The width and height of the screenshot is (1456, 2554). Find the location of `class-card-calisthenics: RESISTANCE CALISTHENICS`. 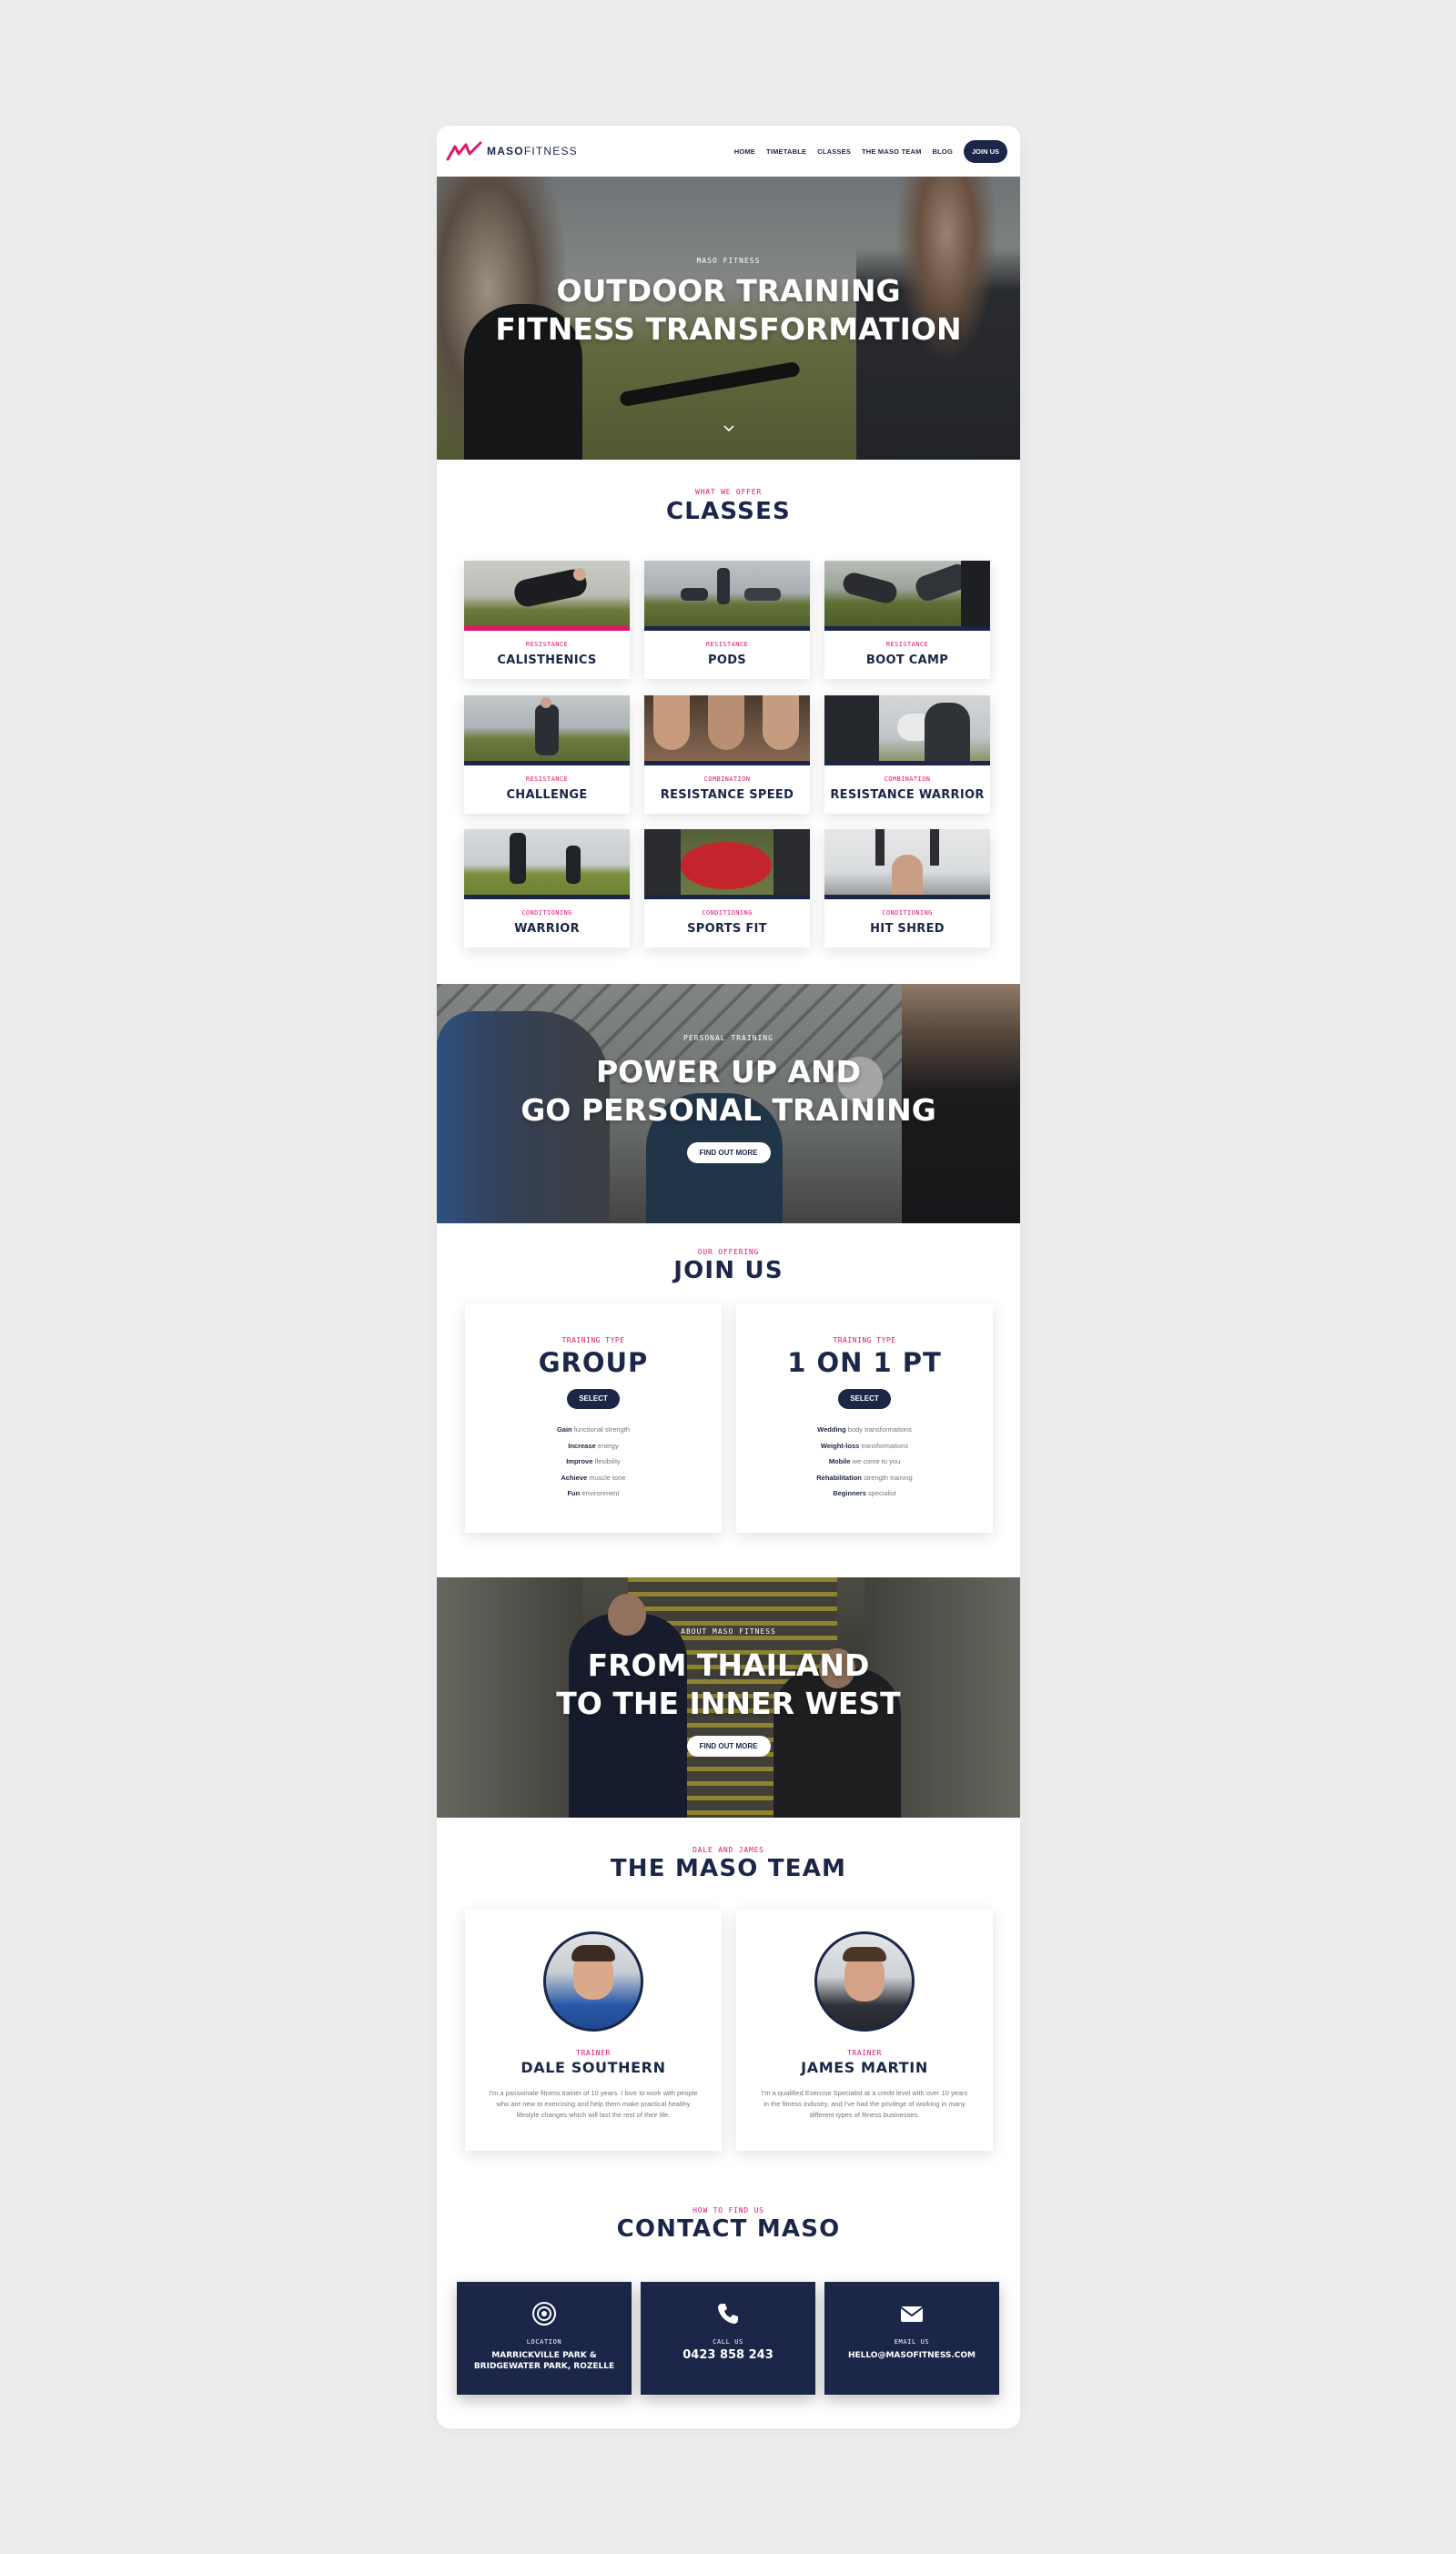

class-card-calisthenics: RESISTANCE CALISTHENICS is located at coordinates (547, 620).